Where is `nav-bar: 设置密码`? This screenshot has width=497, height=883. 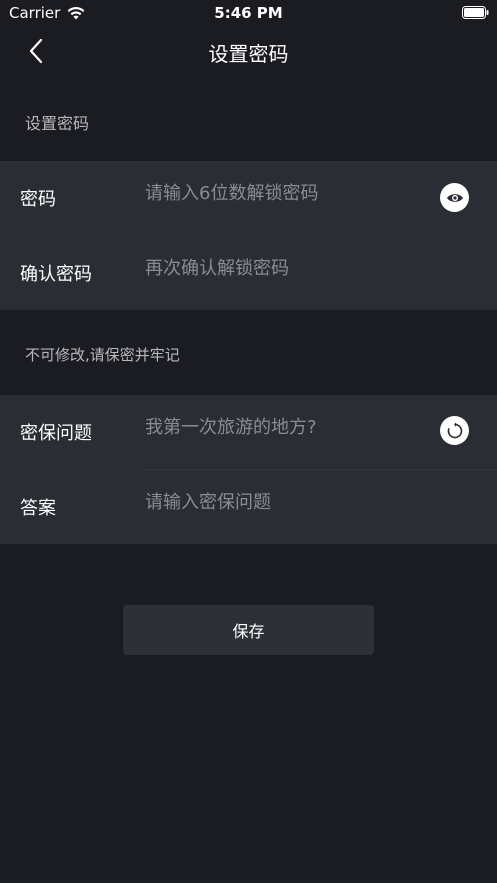 nav-bar: 设置密码 is located at coordinates (248, 51).